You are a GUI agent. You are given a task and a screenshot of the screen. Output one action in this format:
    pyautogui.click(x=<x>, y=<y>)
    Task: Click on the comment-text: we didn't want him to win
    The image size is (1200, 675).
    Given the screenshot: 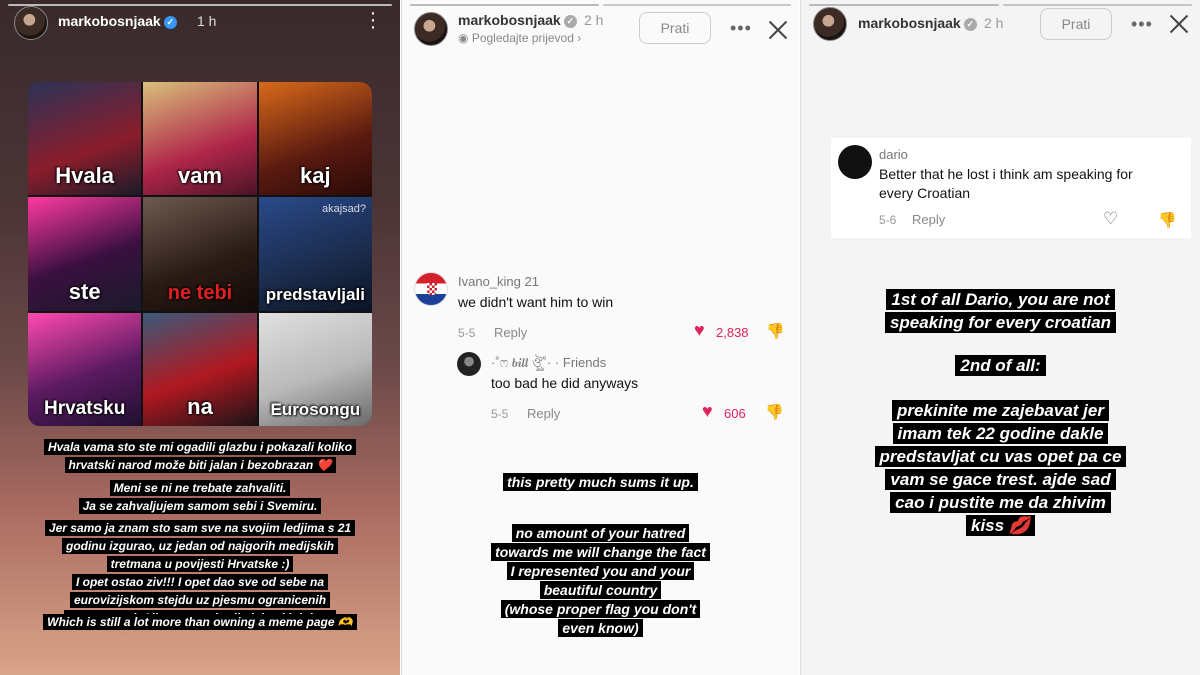 What is the action you would take?
    pyautogui.click(x=536, y=302)
    